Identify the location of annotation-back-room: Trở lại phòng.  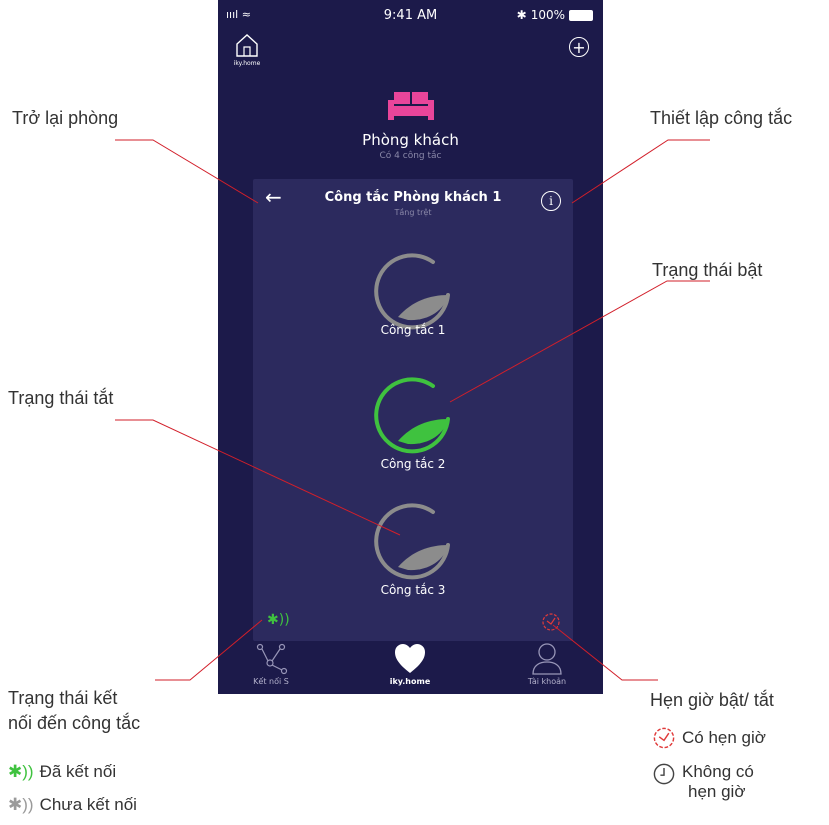
(65, 118).